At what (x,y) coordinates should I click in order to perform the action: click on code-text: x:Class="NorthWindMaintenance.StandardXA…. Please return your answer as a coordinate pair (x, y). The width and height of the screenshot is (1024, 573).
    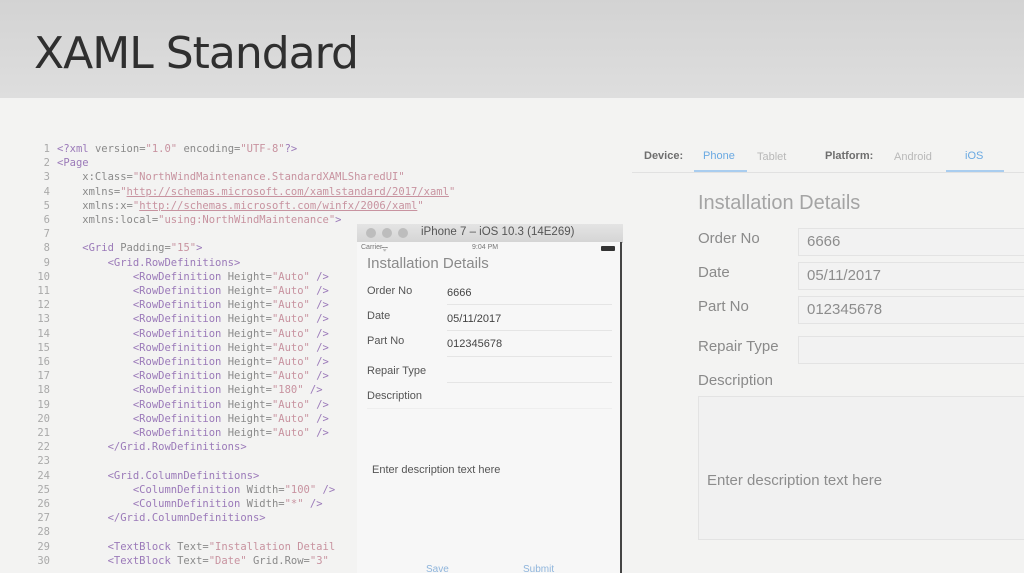
    Looking at the image, I should click on (230, 177).